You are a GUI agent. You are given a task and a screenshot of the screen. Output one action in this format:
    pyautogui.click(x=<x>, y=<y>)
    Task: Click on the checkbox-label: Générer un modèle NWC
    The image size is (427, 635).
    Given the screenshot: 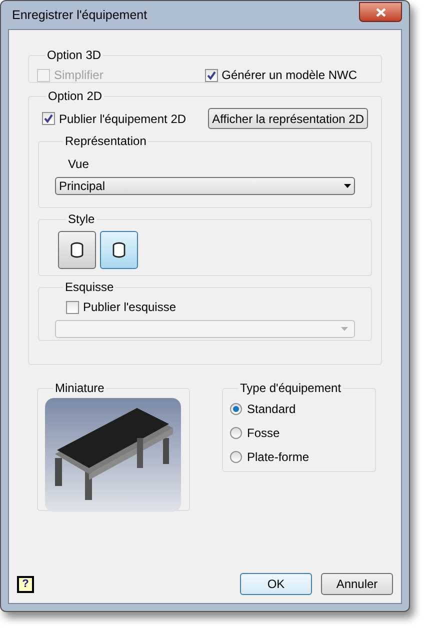 What is the action you would take?
    pyautogui.click(x=289, y=75)
    